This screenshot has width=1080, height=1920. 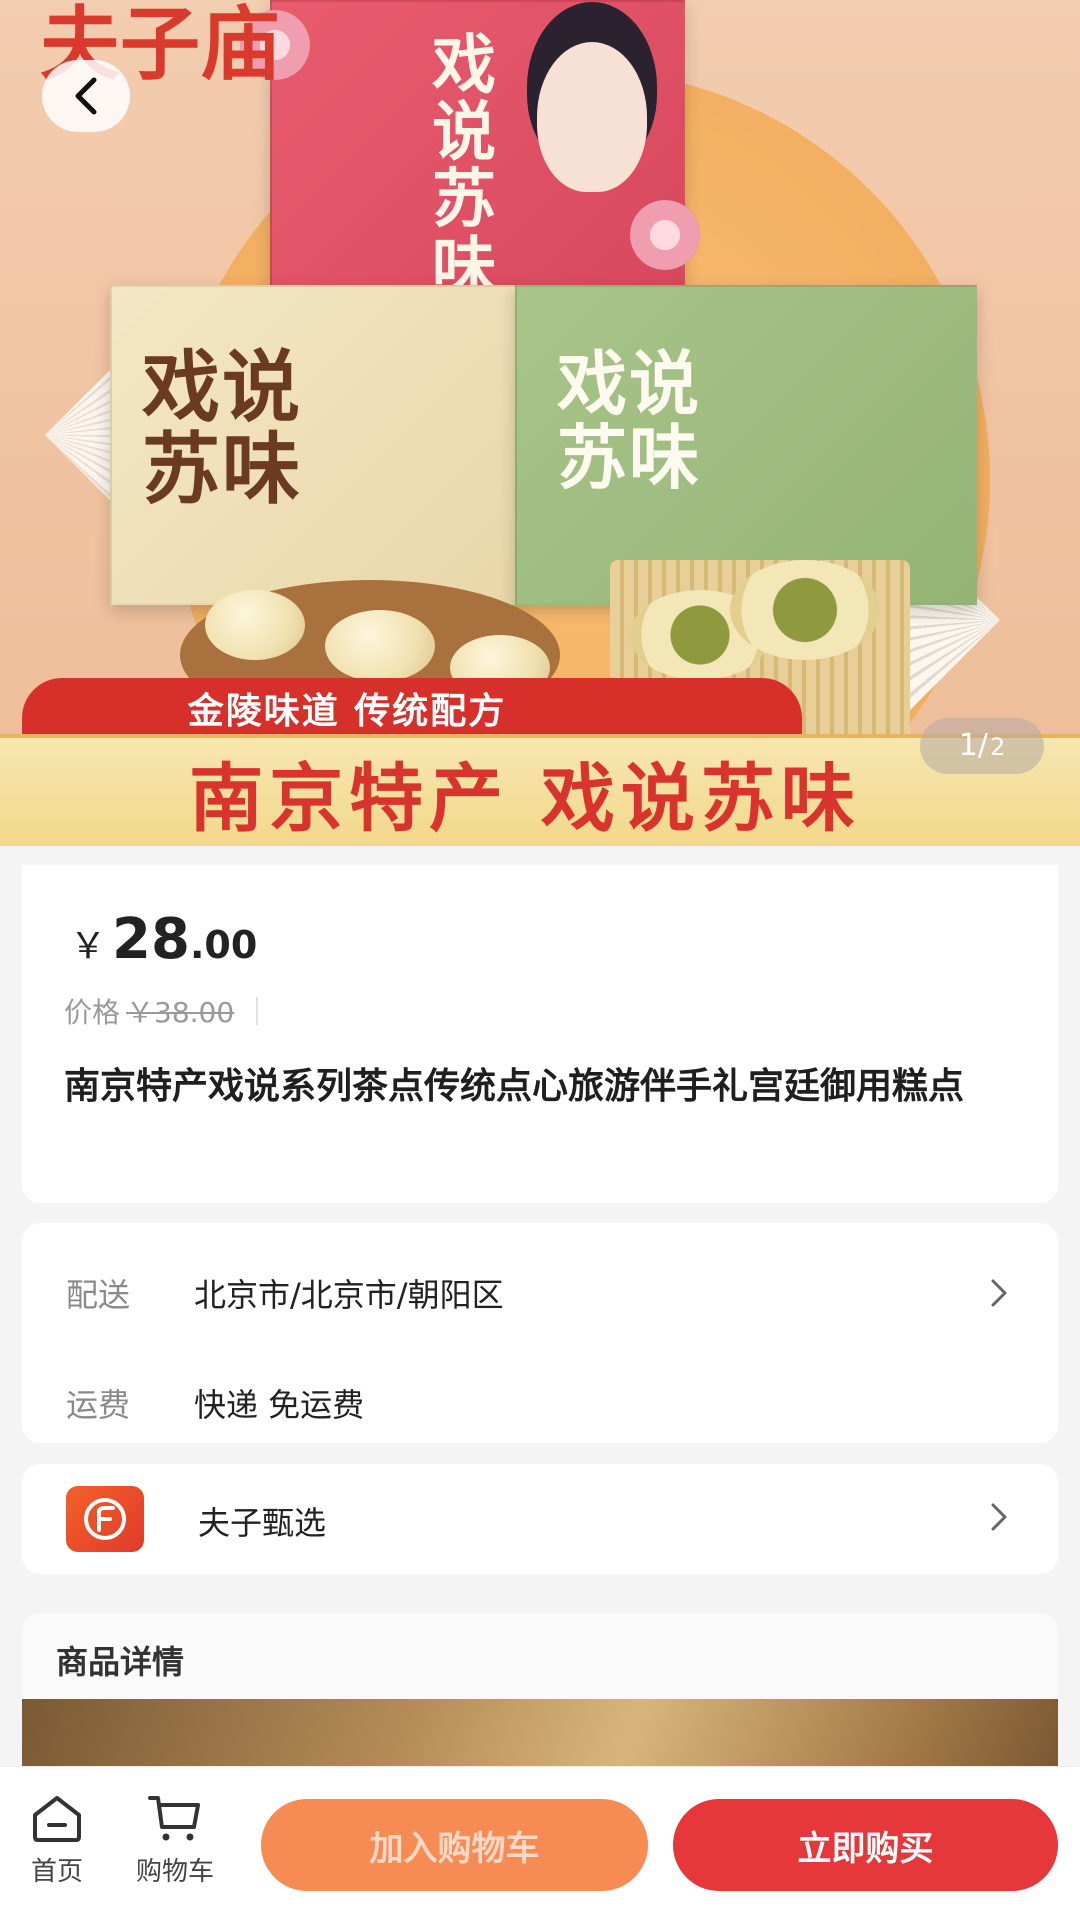 I want to click on shop-logo-icon, so click(x=105, y=1519).